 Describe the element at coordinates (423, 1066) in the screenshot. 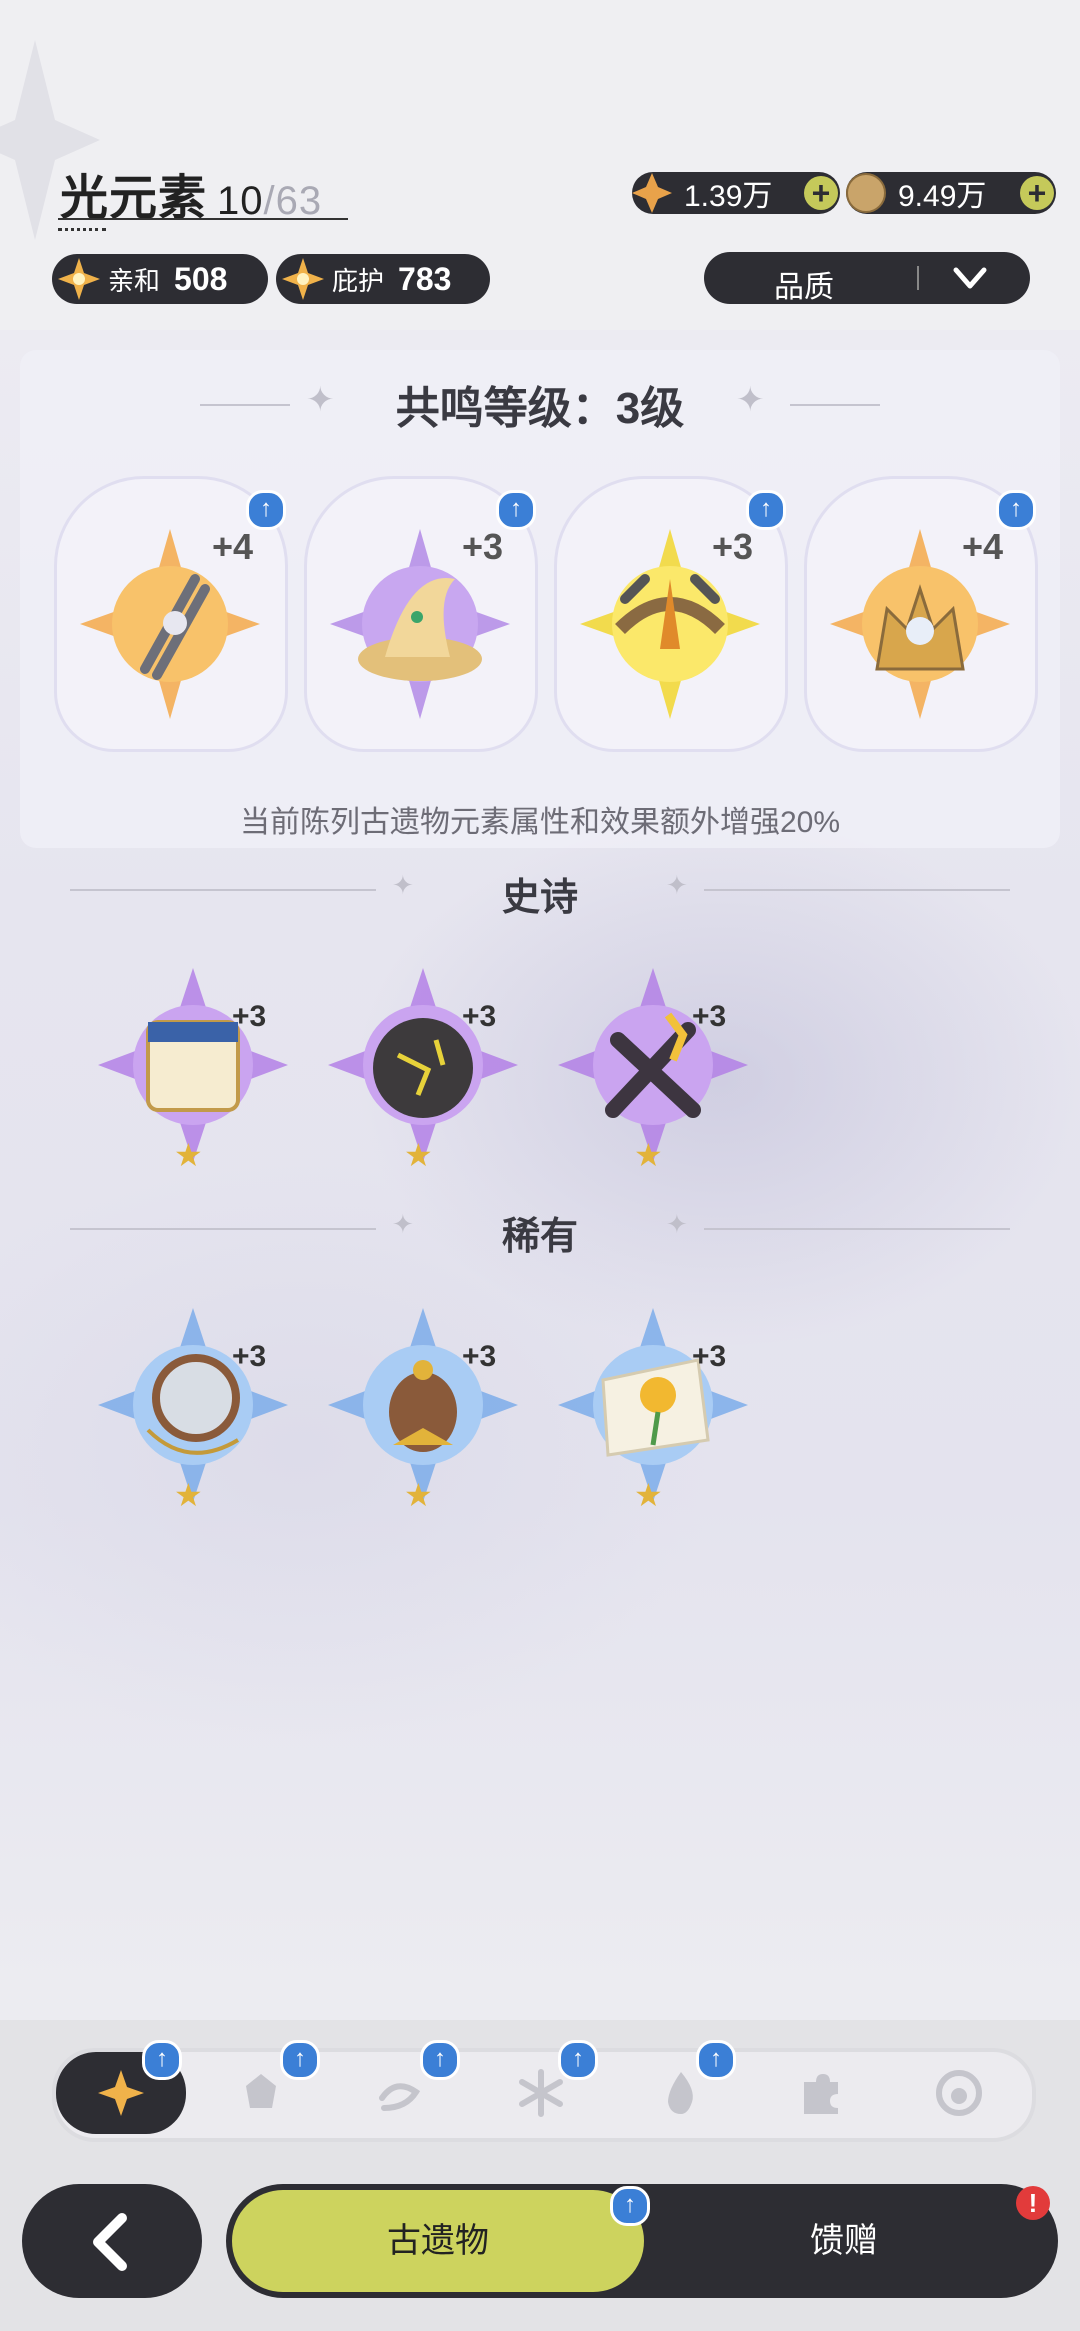

I see `epic-relic-2: +3 ★` at that location.